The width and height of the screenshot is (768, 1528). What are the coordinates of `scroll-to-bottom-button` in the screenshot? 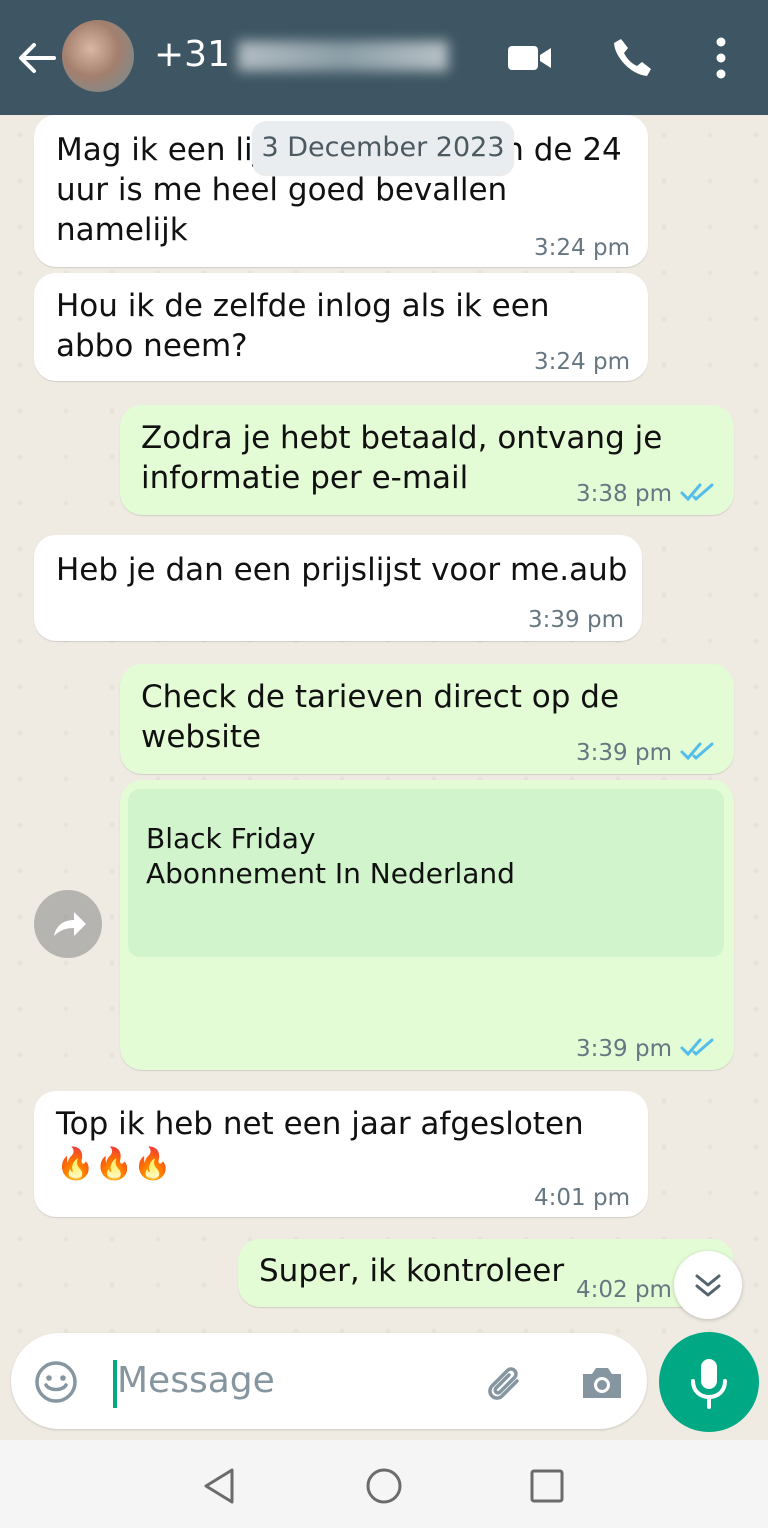 It's located at (708, 1285).